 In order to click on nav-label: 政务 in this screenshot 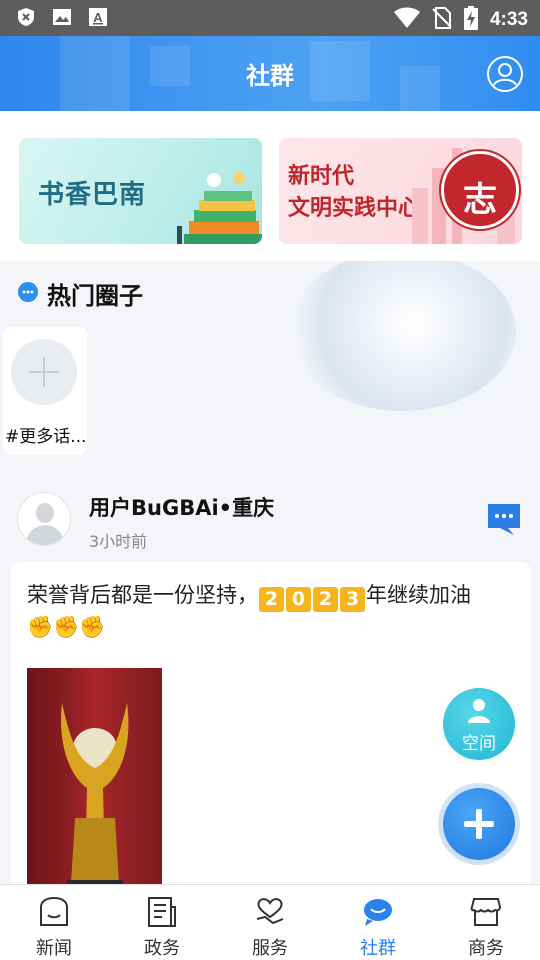, I will do `click(162, 948)`.